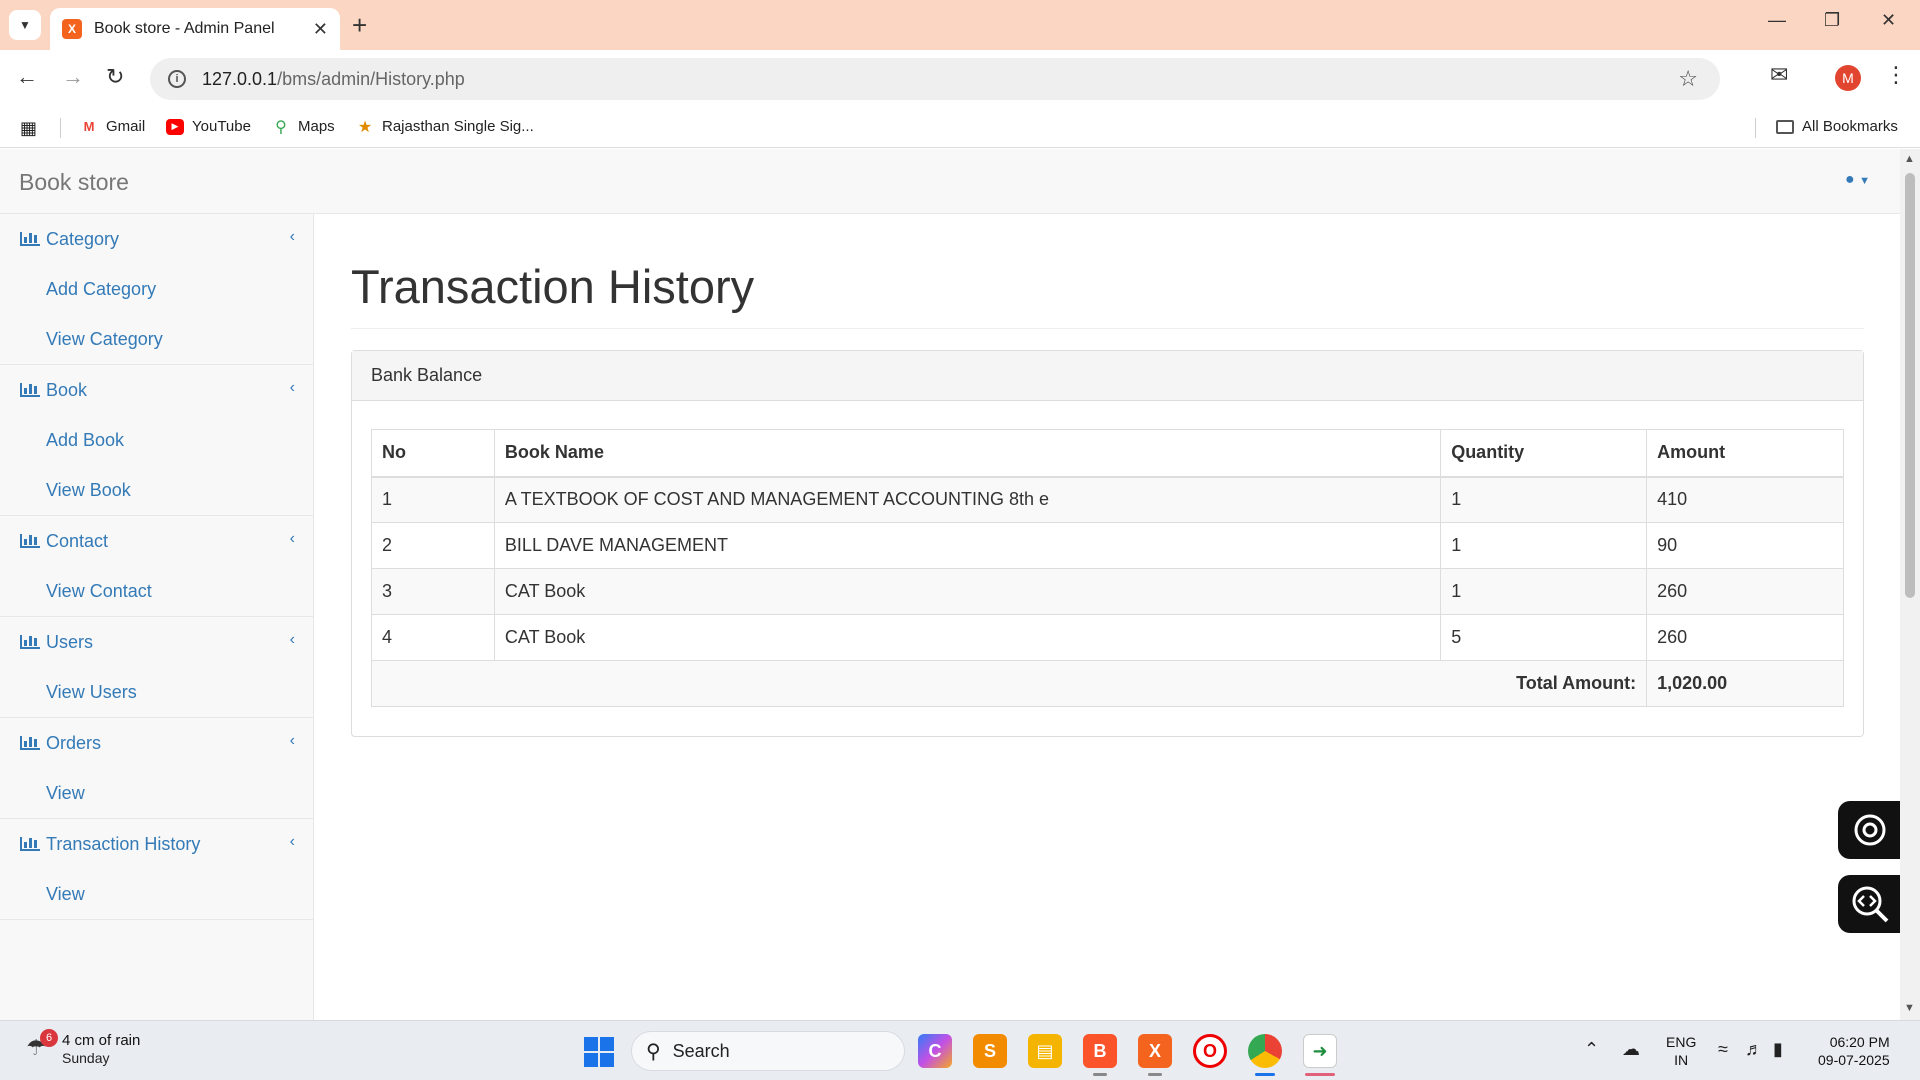 The height and width of the screenshot is (1080, 1920). I want to click on sidebar-group-book: Book ‹ Add Book View Book, so click(156, 440).